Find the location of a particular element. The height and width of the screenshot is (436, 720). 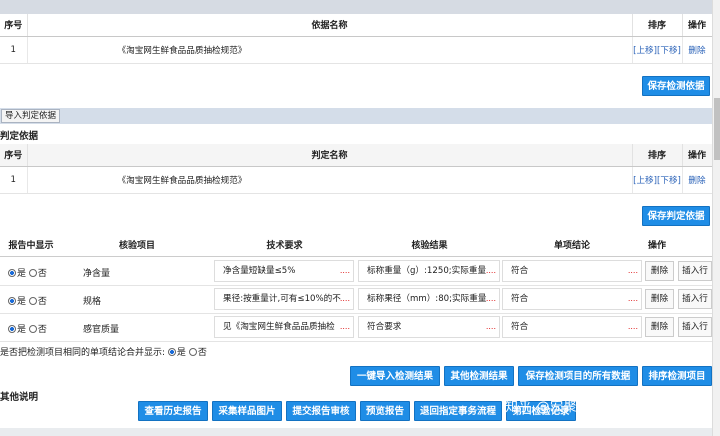

merge-question: 是否把检测项目相同的单项结论合并显示: 是 否 is located at coordinates (103, 351).